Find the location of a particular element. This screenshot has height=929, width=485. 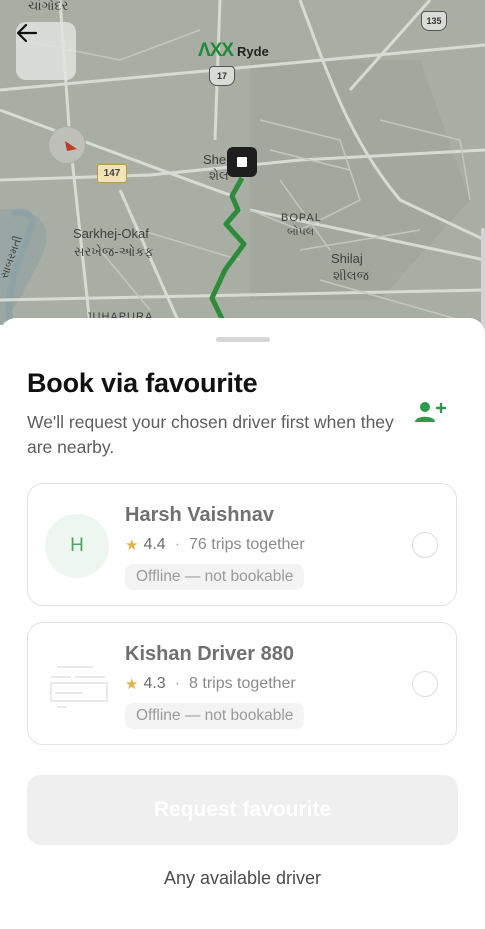

map-label: She is located at coordinates (215, 159).